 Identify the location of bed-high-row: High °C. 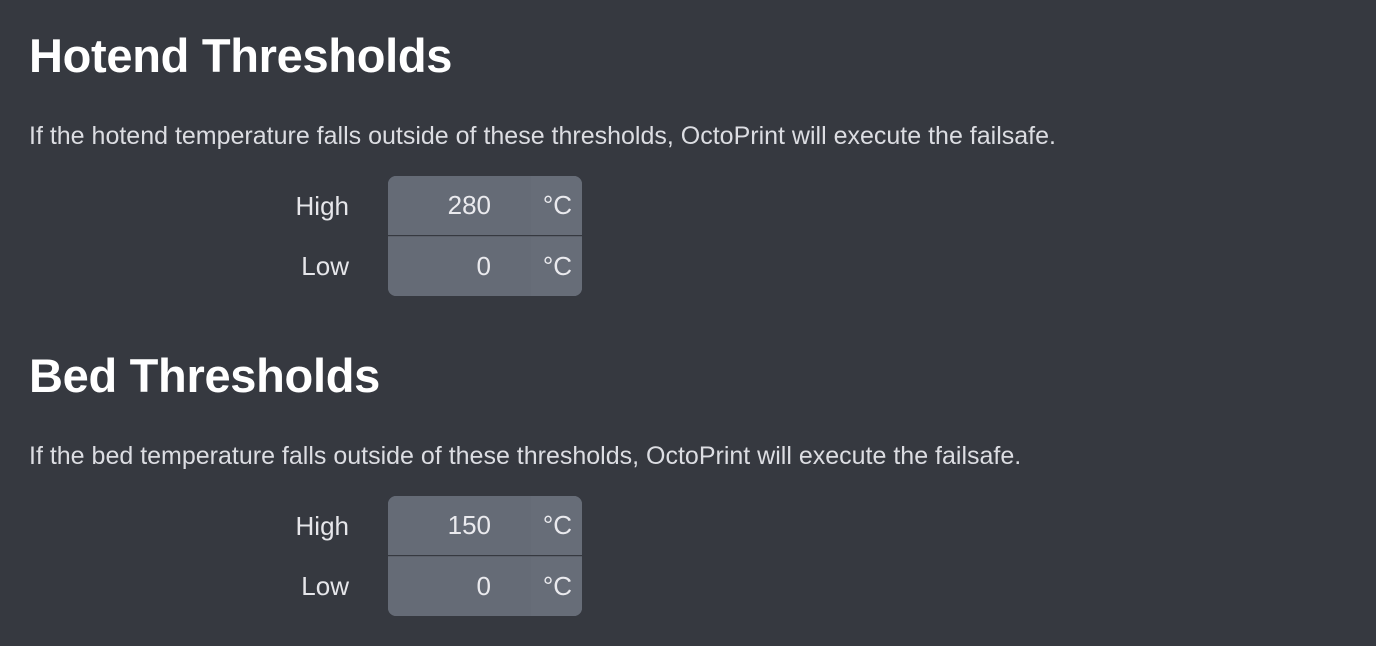
(309, 526).